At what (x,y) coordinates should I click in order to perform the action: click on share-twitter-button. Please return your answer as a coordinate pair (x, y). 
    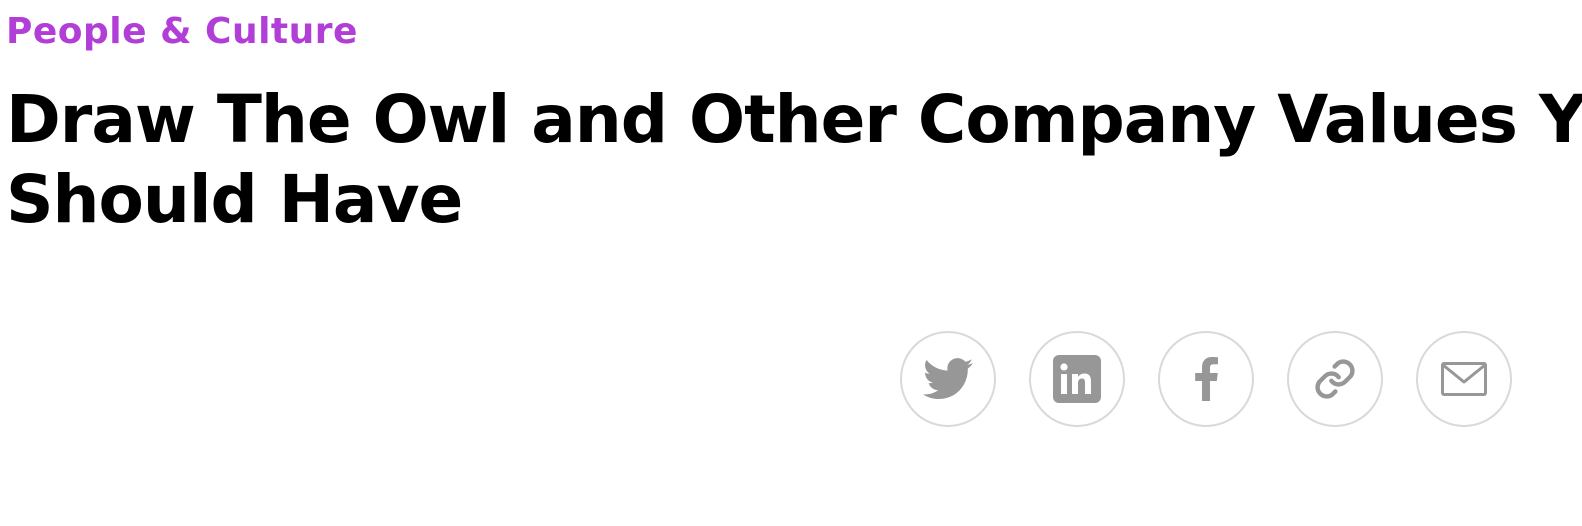
    Looking at the image, I should click on (948, 379).